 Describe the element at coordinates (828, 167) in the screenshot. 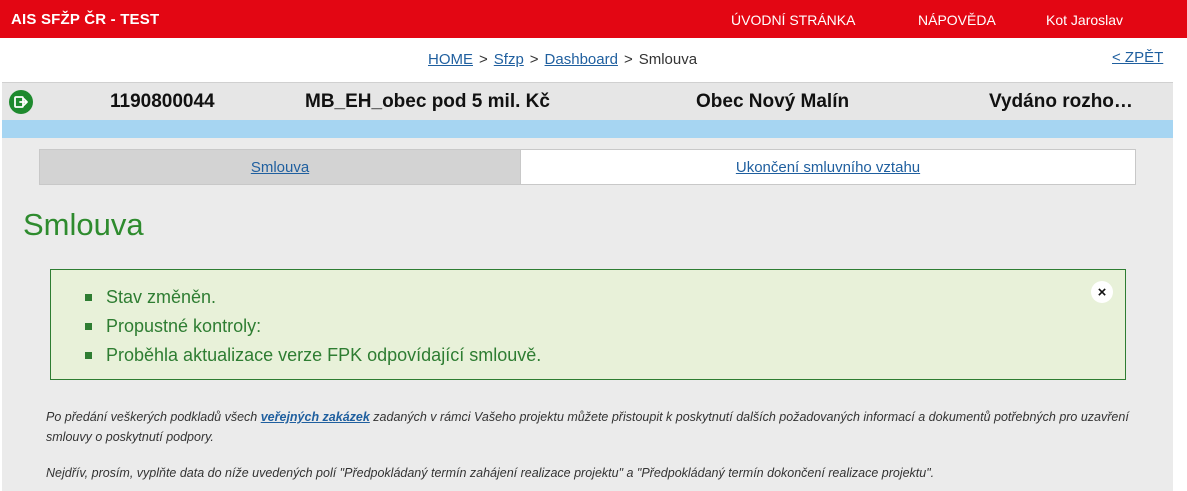

I see `tab-ukonceni: Ukončení smluvního vztahu` at that location.